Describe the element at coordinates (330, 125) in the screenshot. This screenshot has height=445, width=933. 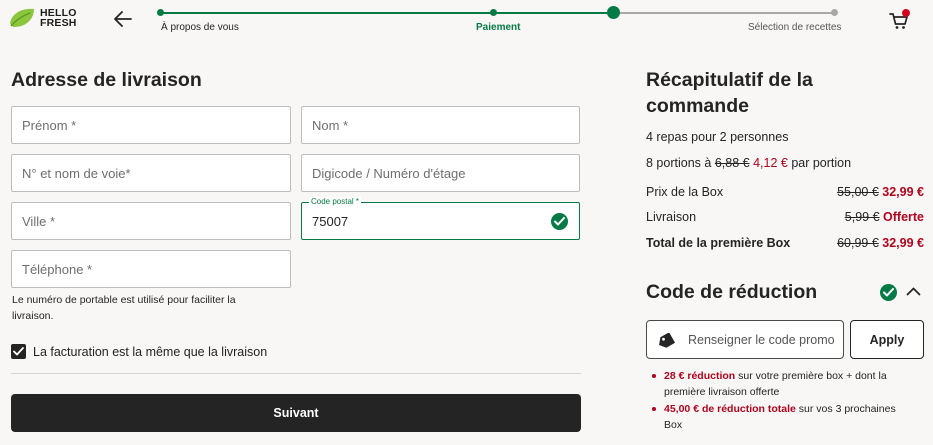
I see `last-name-placeholder: Nom *` at that location.